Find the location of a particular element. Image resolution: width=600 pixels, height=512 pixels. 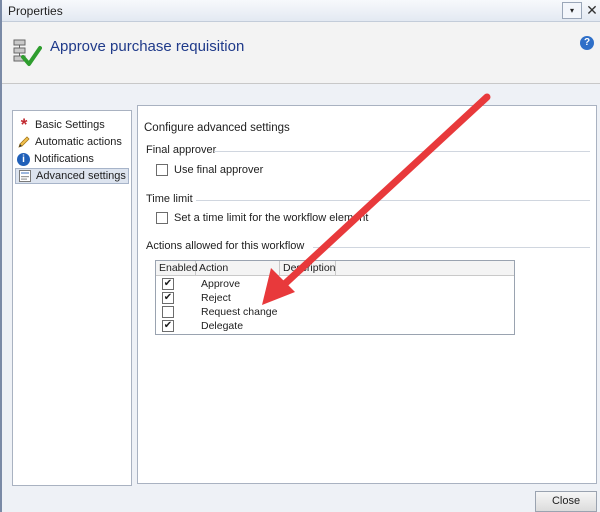

table-row: ✔ Reject is located at coordinates (335, 298).